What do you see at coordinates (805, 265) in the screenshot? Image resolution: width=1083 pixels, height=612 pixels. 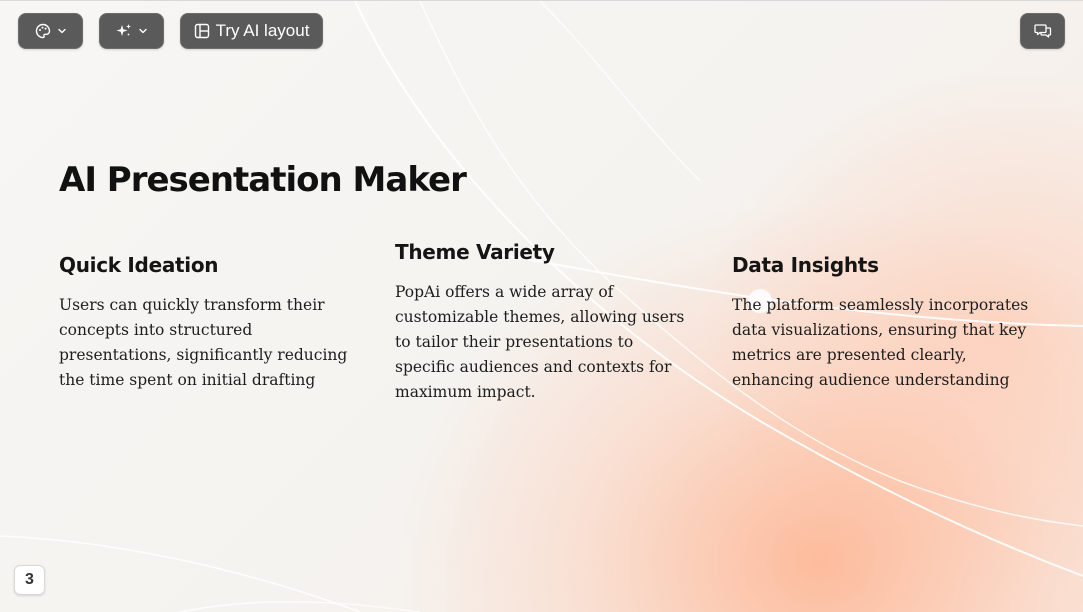 I see `feature-heading: Data Insights` at bounding box center [805, 265].